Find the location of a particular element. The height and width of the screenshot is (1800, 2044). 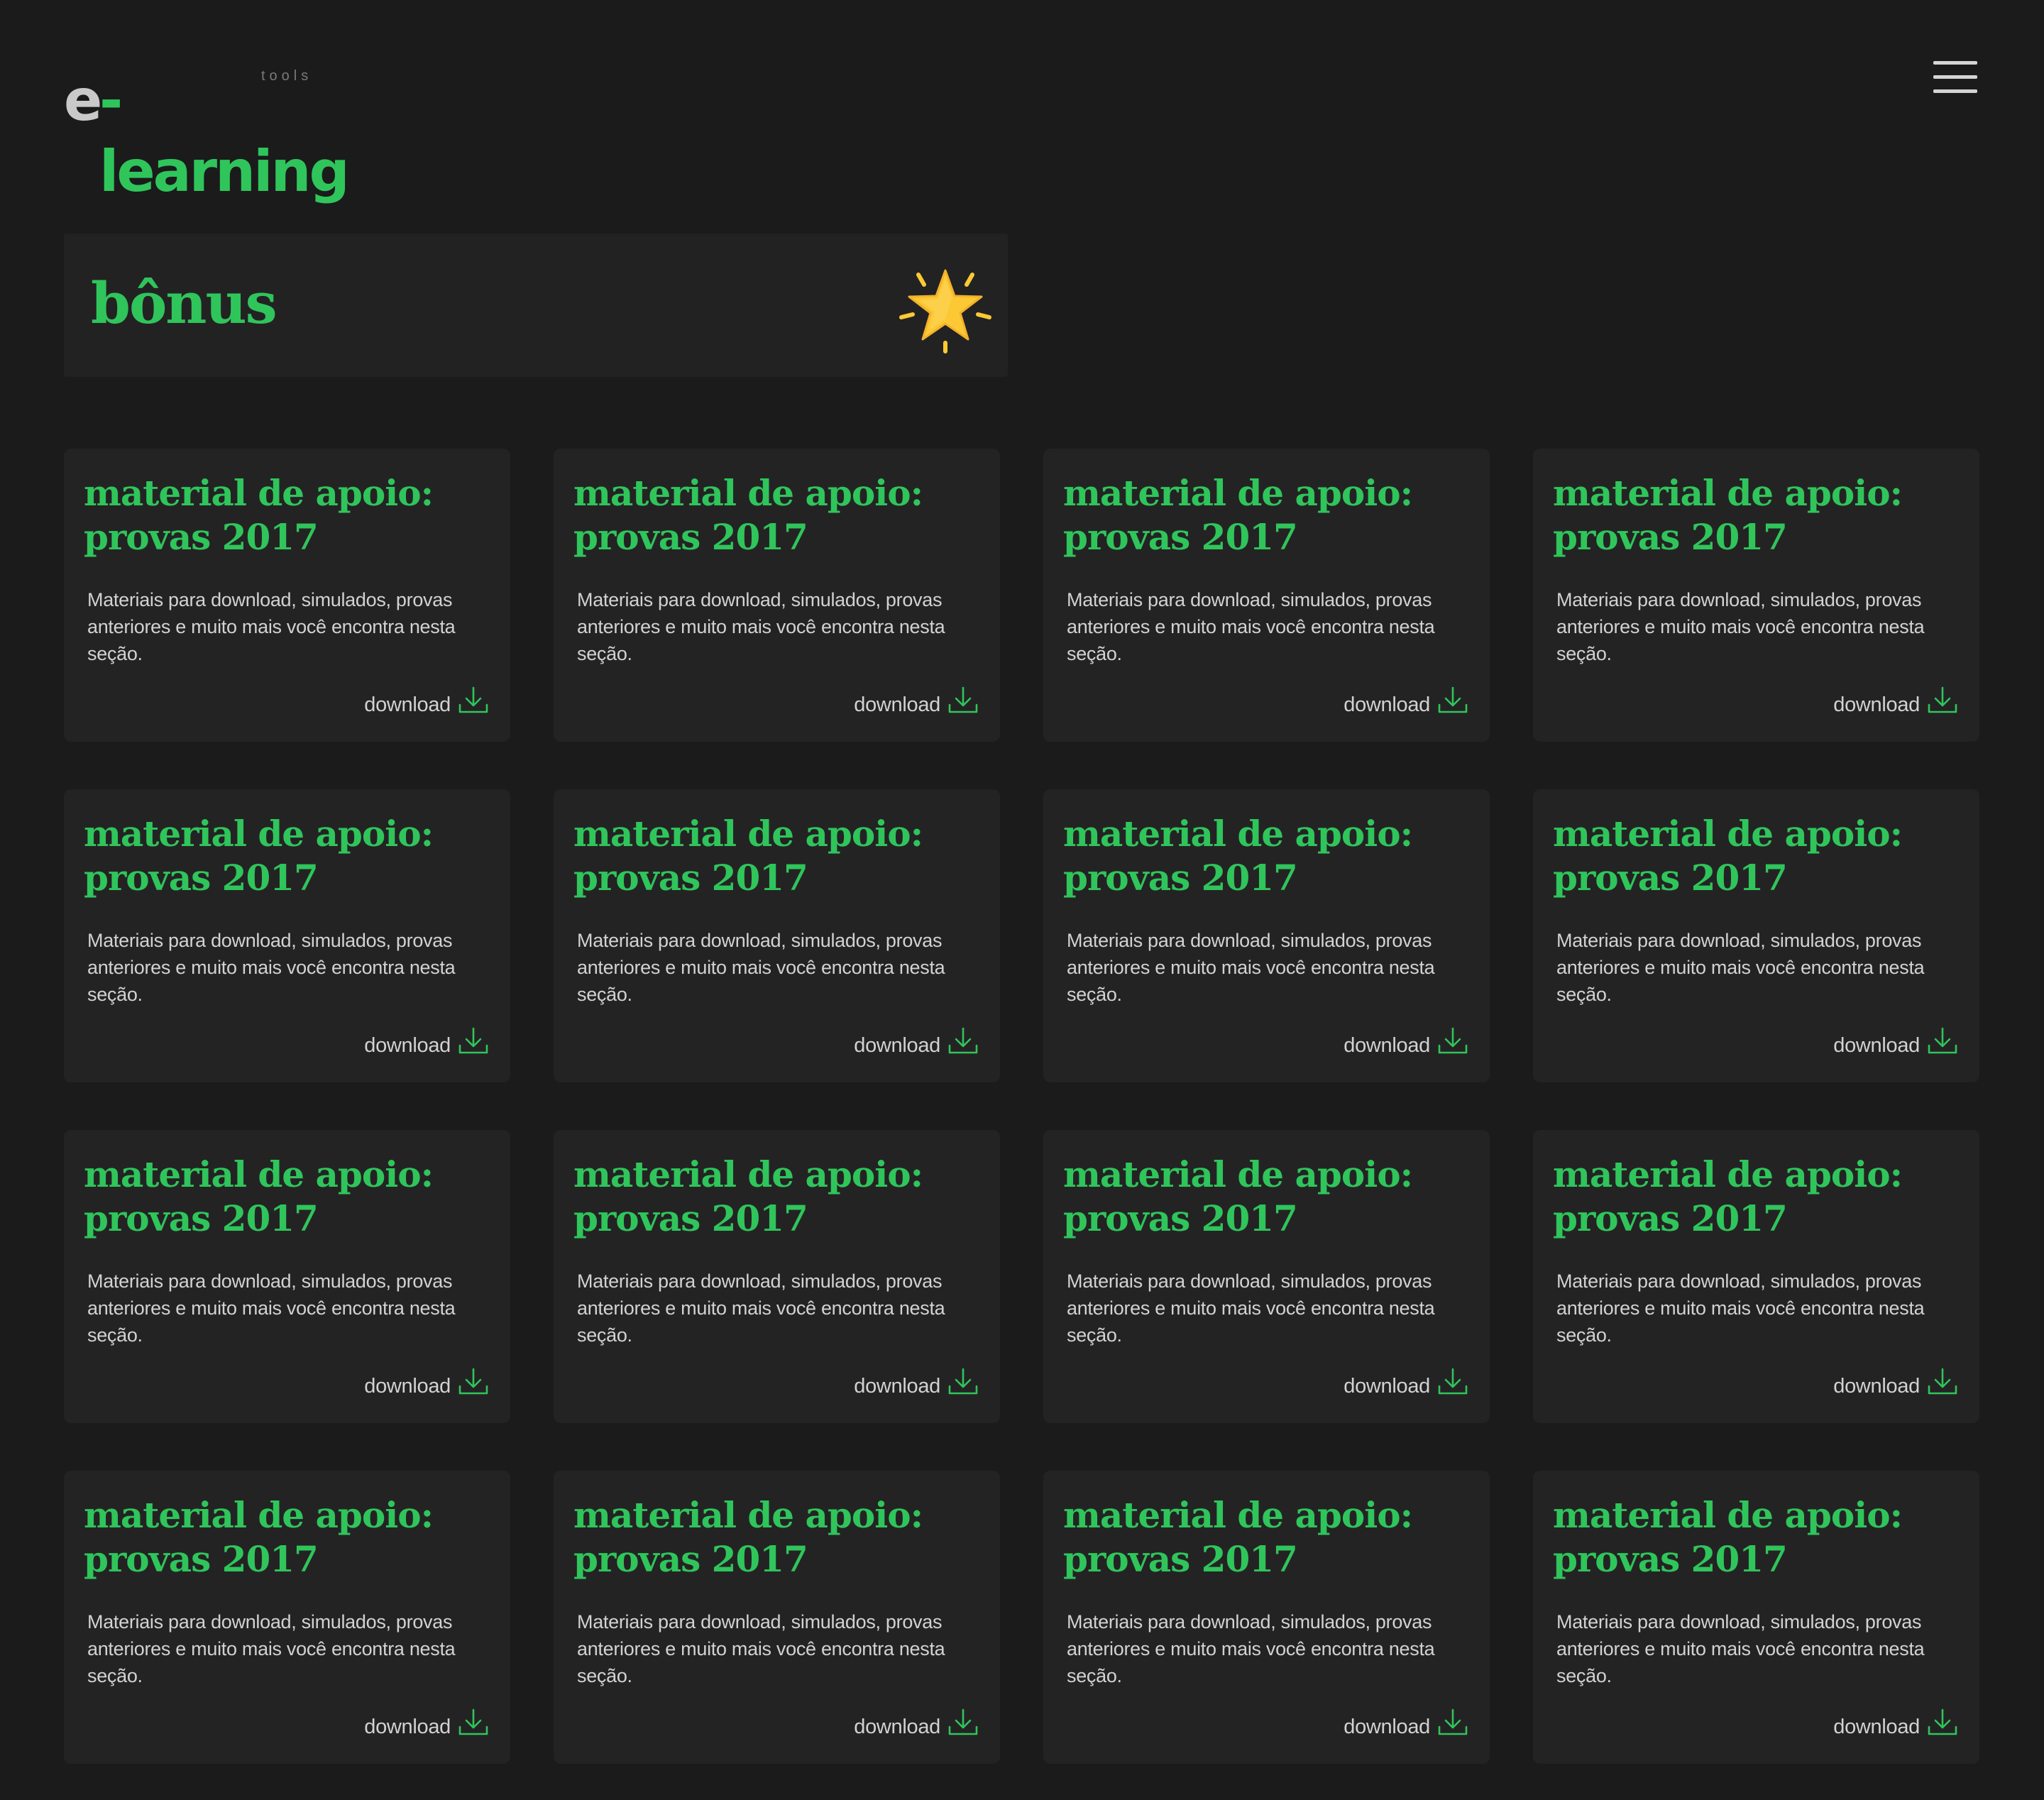

hamburger-menu-icon is located at coordinates (1955, 77).